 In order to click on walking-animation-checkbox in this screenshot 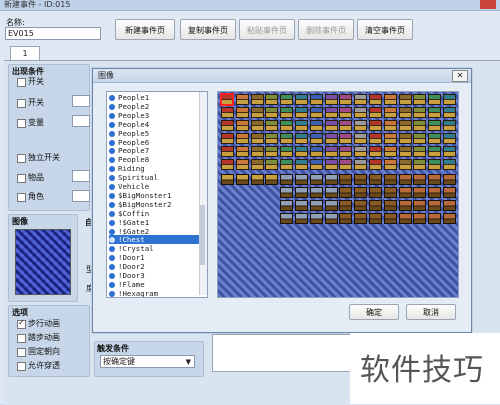, I will do `click(21, 323)`.